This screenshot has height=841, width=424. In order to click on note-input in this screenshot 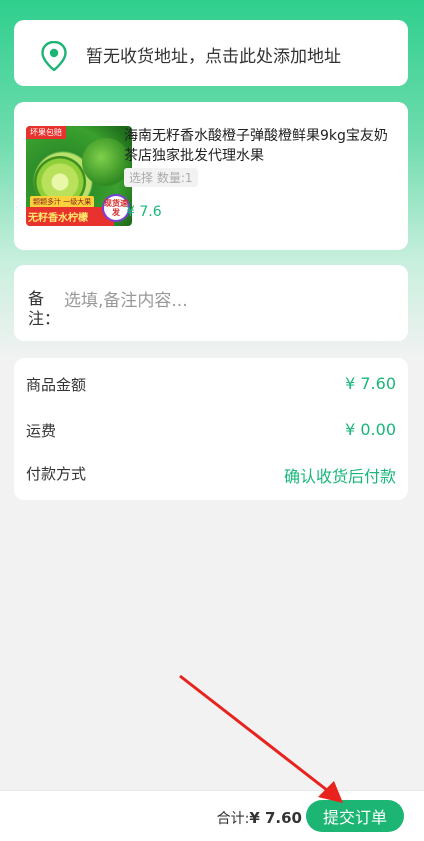, I will do `click(229, 301)`.